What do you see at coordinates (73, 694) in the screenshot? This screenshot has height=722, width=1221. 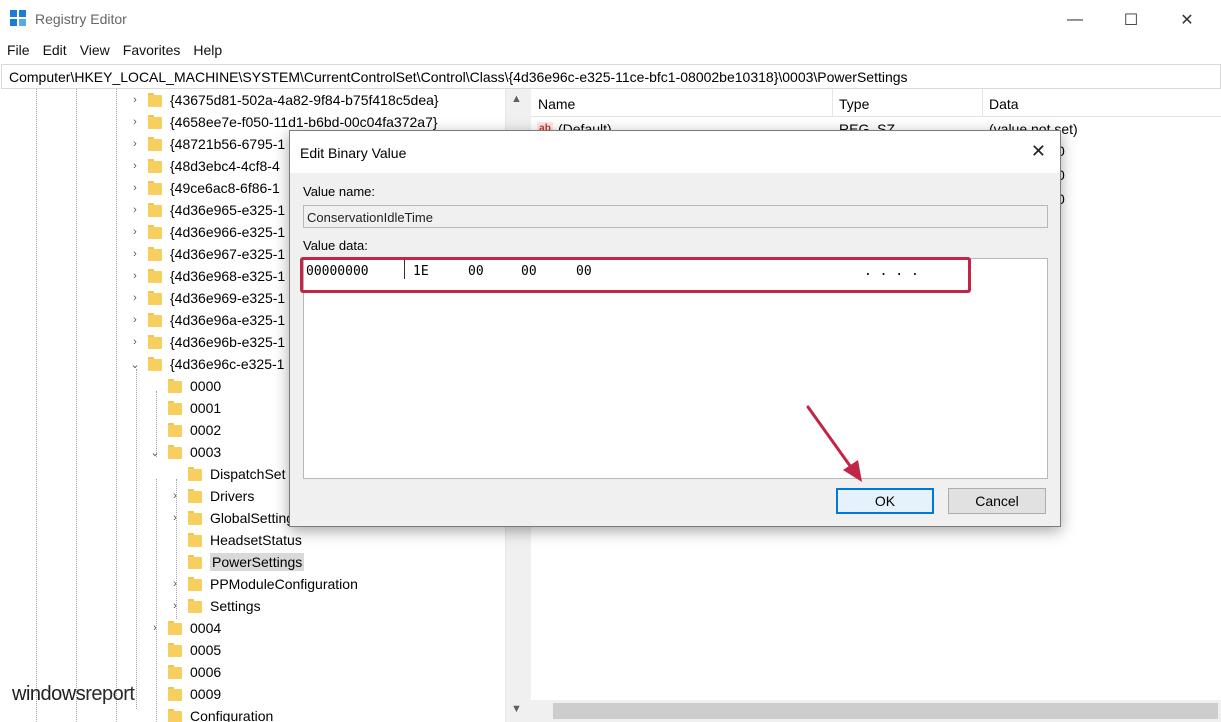 I see `windowsreport-logo: windowsreport` at bounding box center [73, 694].